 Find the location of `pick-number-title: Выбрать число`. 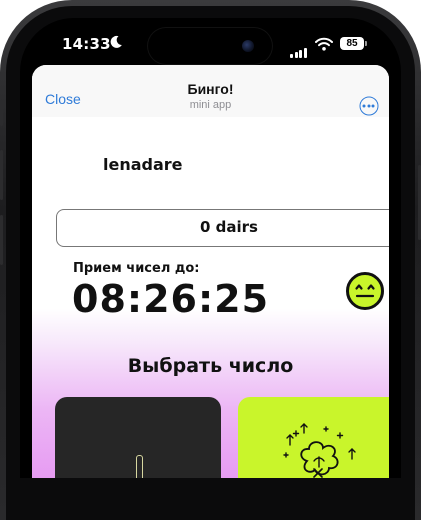

pick-number-title: Выбрать число is located at coordinates (210, 366).